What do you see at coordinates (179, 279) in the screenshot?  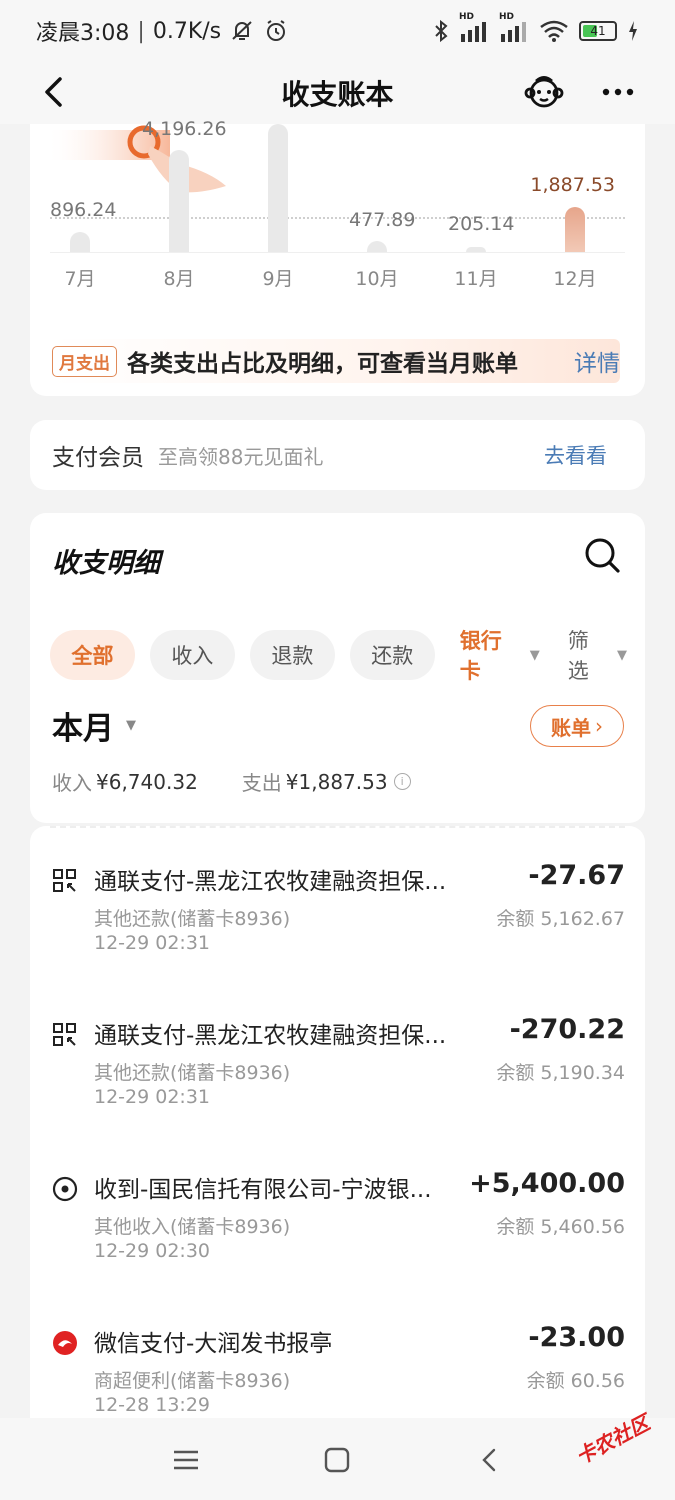 I see `chart-x-tick: 8月` at bounding box center [179, 279].